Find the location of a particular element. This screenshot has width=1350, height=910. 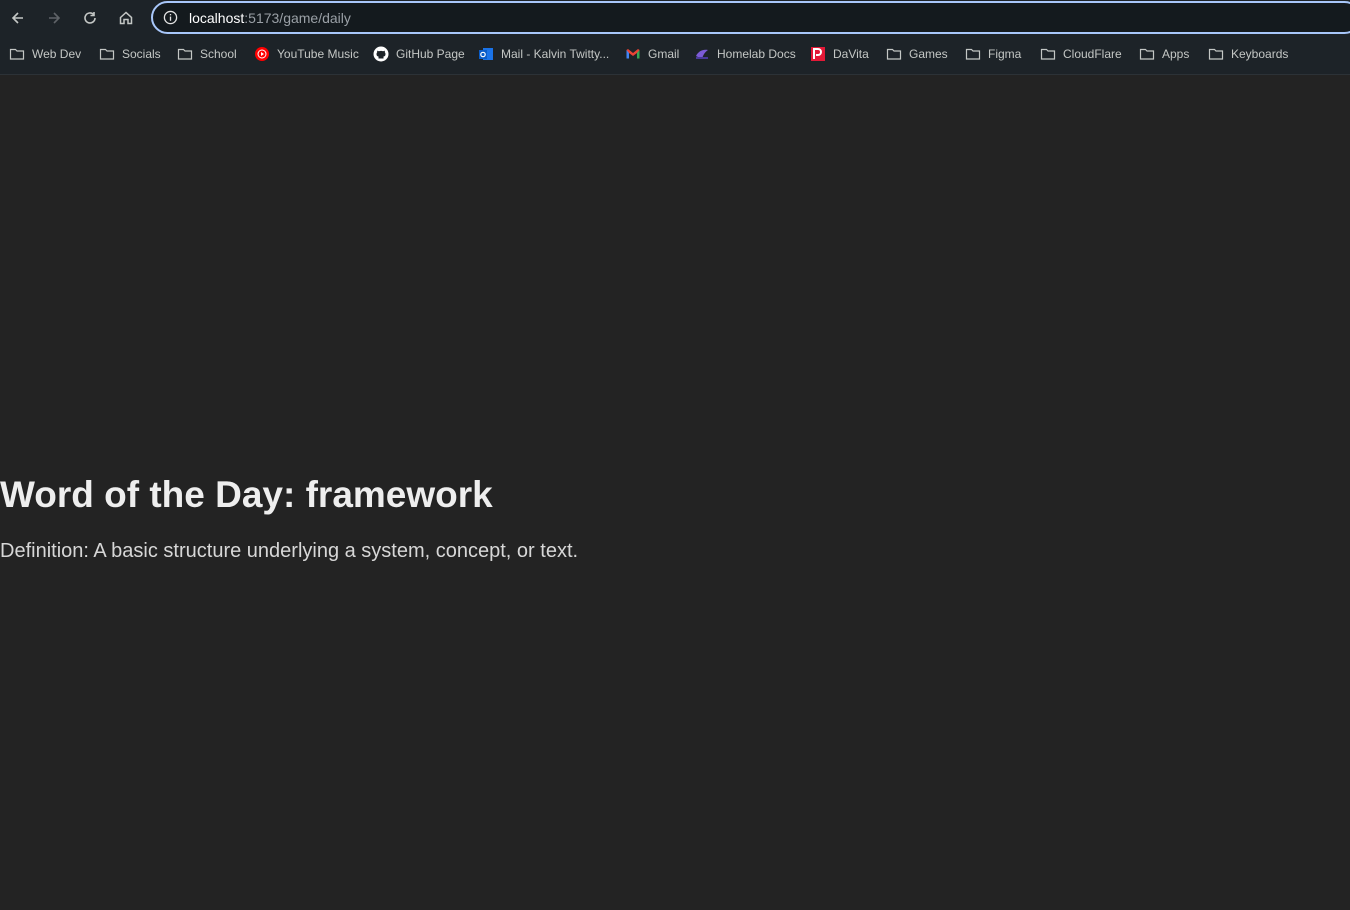

bookmark-figma: Figma is located at coordinates (993, 54).